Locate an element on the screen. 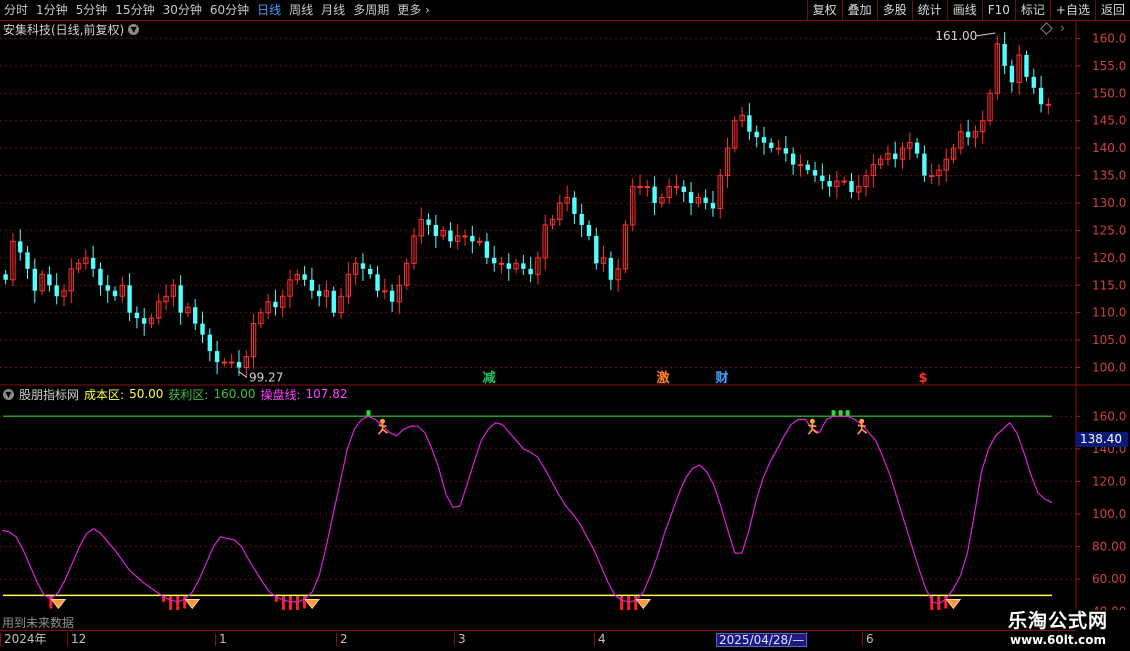  cost-area-value: 50.00 is located at coordinates (146, 394).